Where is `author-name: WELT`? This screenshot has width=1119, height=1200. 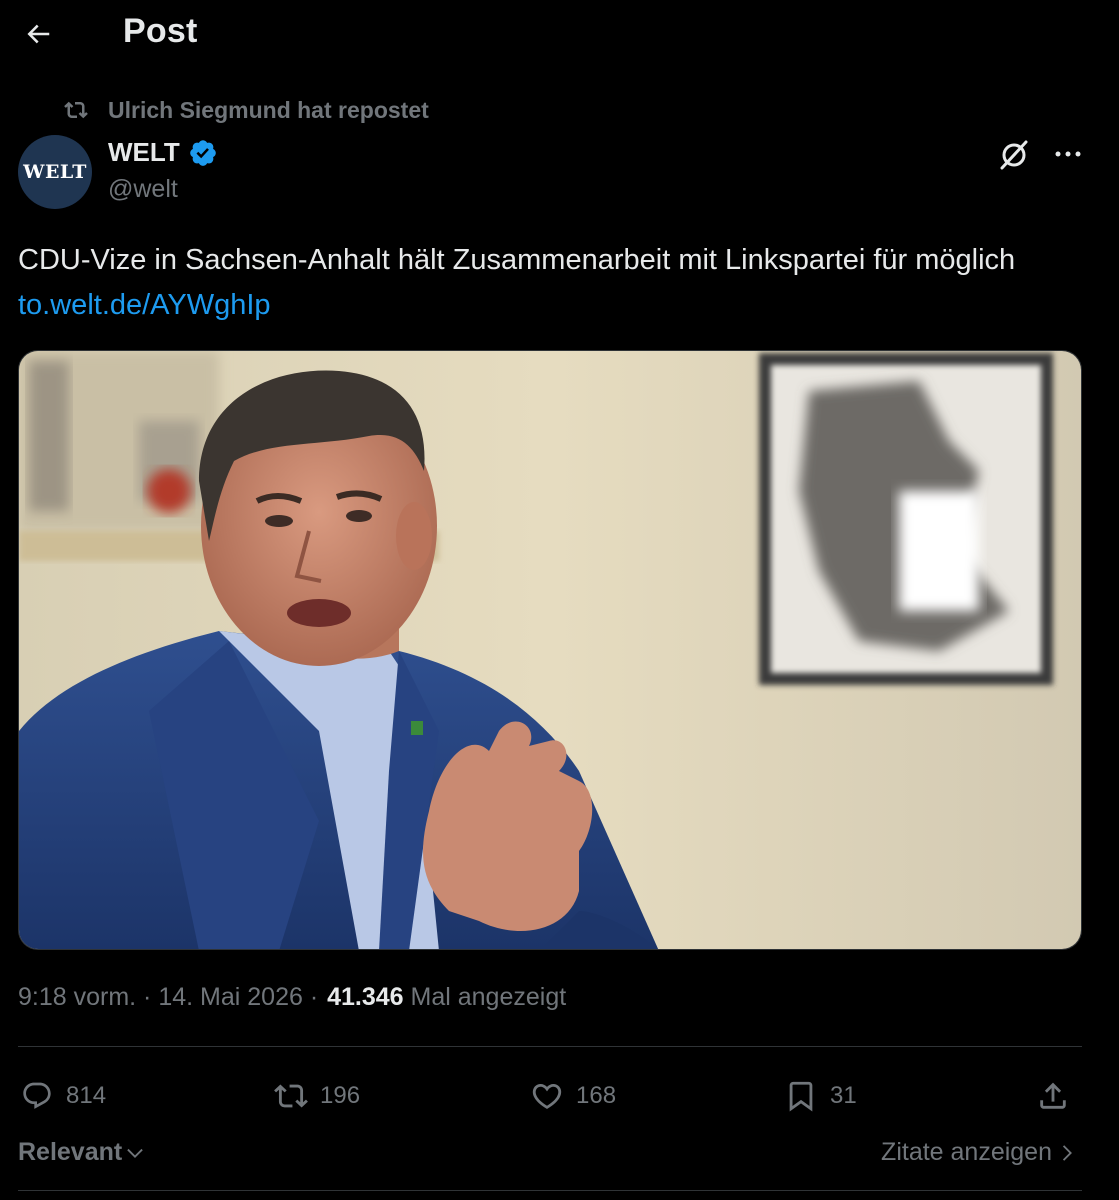 author-name: WELT is located at coordinates (163, 152).